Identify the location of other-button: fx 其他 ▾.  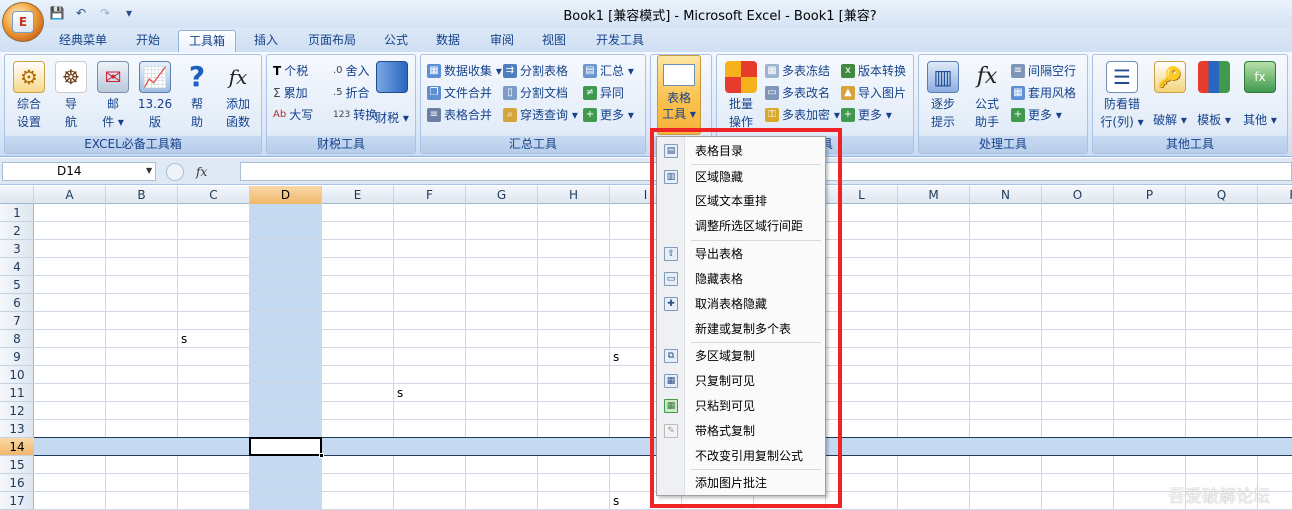
(1260, 95).